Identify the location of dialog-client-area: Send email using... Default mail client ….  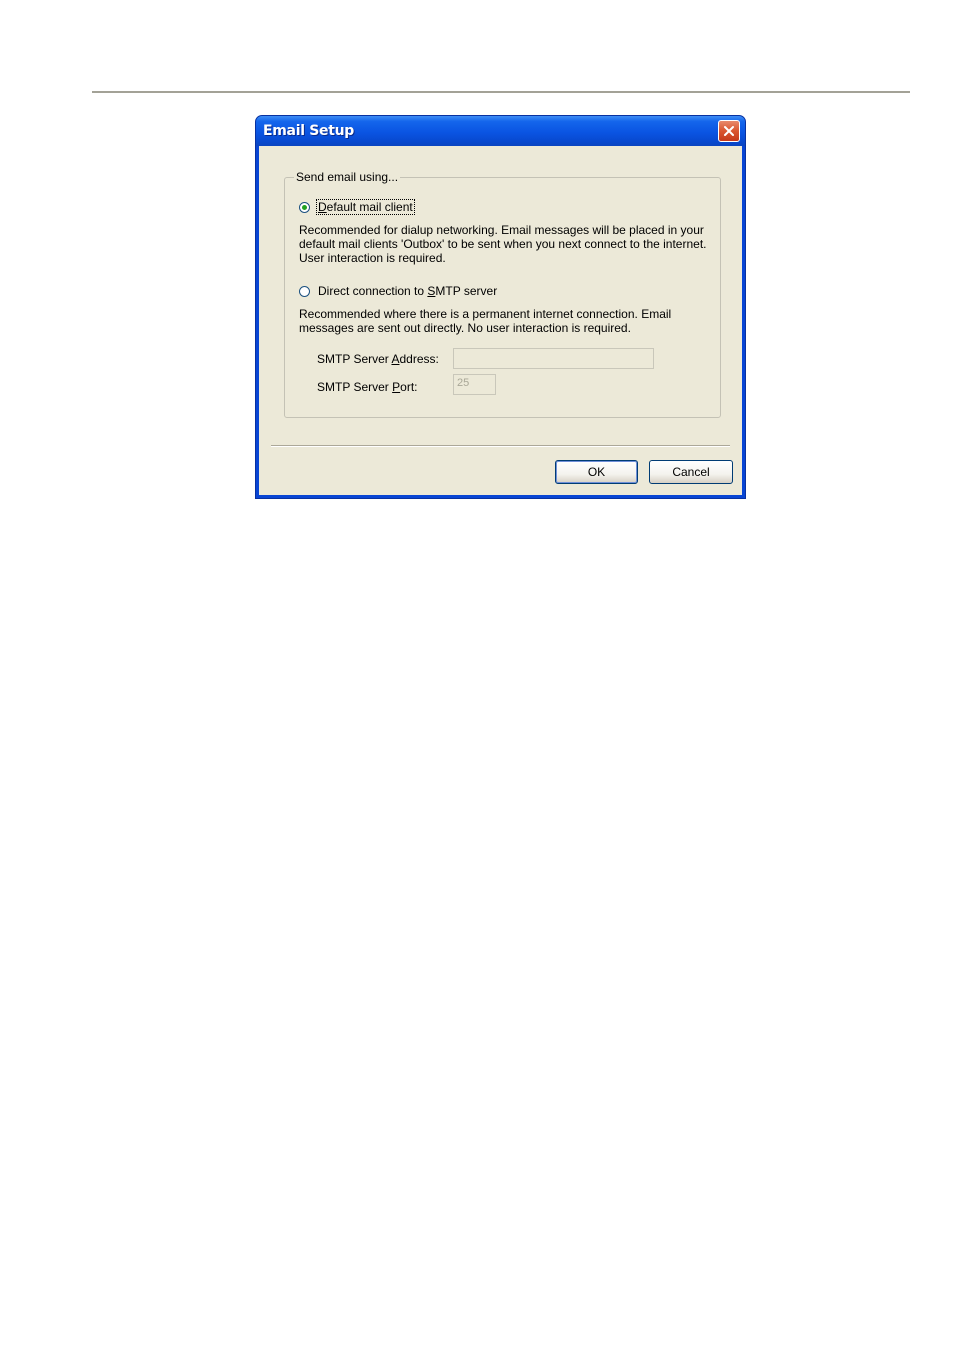
(500, 320).